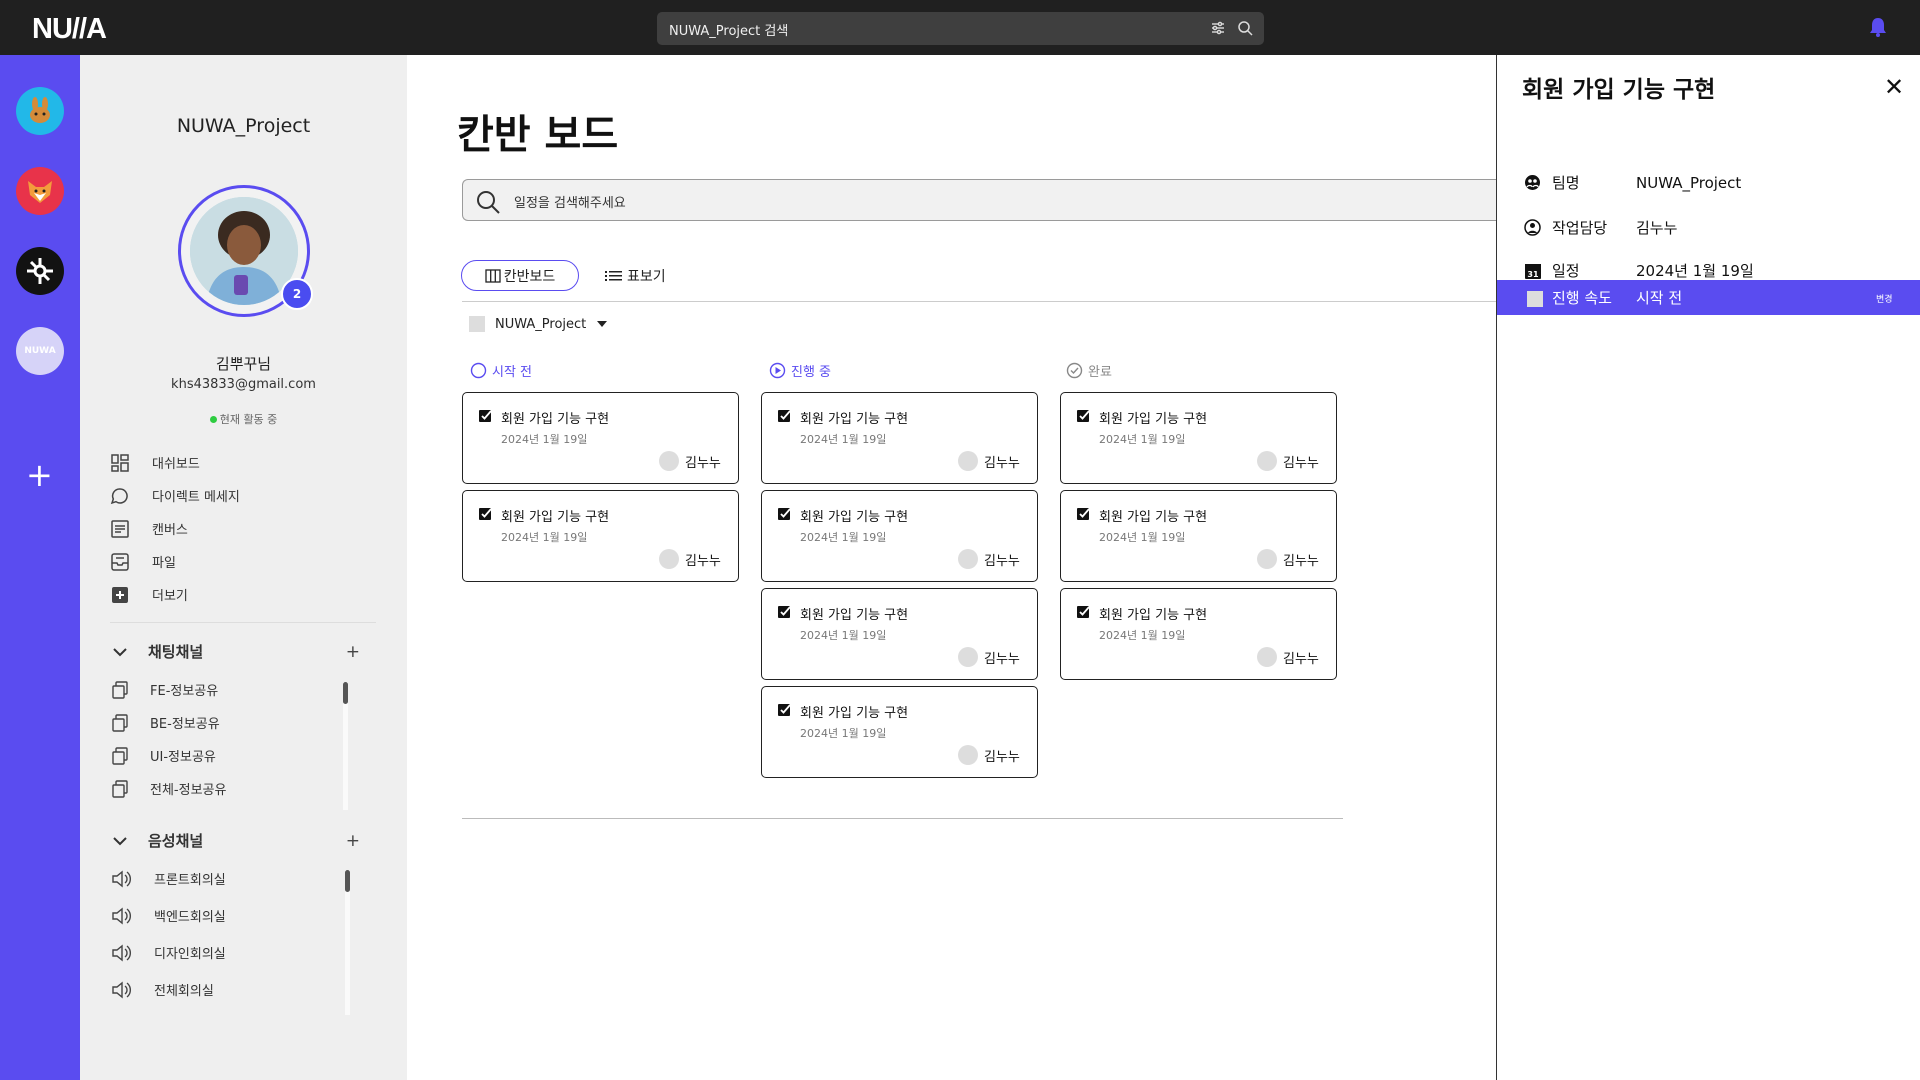 The image size is (1920, 1080). What do you see at coordinates (39, 475) in the screenshot?
I see `add-workspace-button: +` at bounding box center [39, 475].